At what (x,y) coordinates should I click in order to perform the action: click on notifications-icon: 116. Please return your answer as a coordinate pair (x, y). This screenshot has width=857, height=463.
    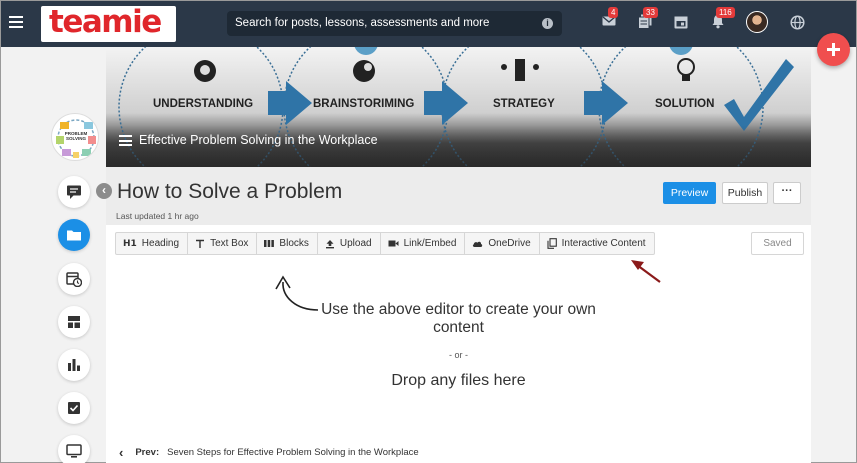
    Looking at the image, I should click on (723, 20).